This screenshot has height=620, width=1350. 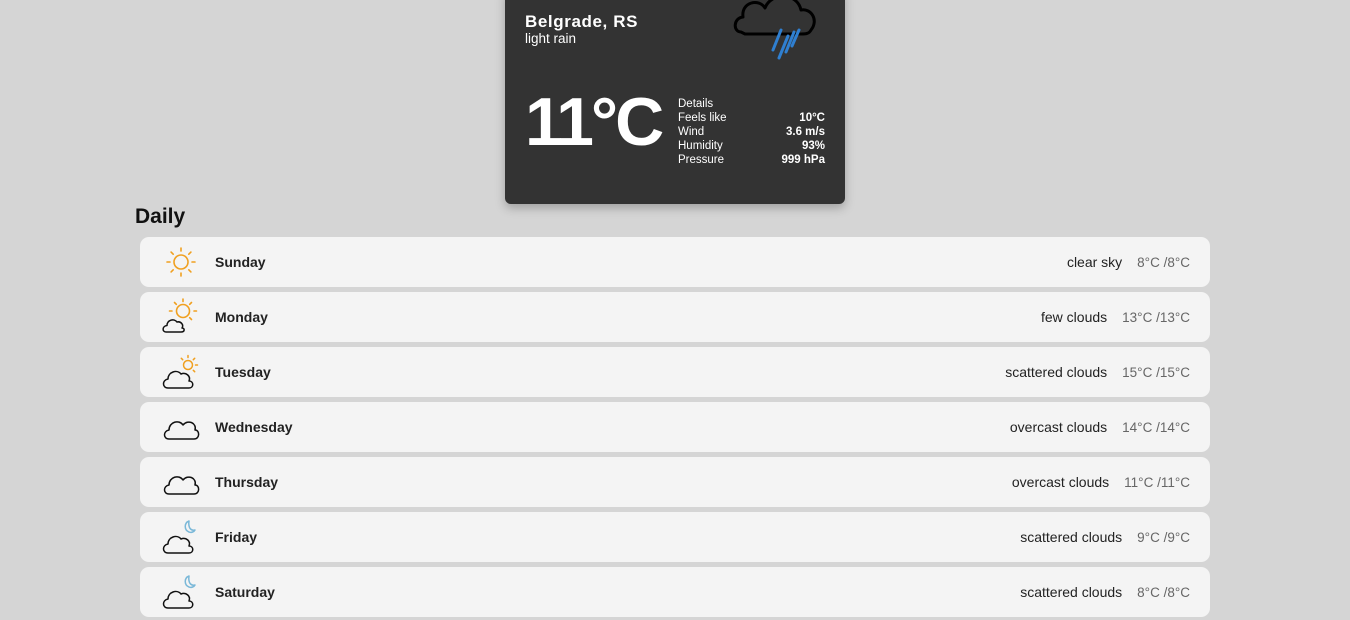 What do you see at coordinates (751, 146) in the screenshot?
I see `detail-humidity: Humidity 93%` at bounding box center [751, 146].